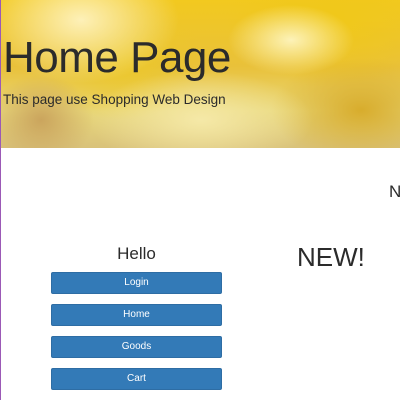 This screenshot has height=400, width=400. What do you see at coordinates (136, 379) in the screenshot?
I see `cart-button: Cart` at bounding box center [136, 379].